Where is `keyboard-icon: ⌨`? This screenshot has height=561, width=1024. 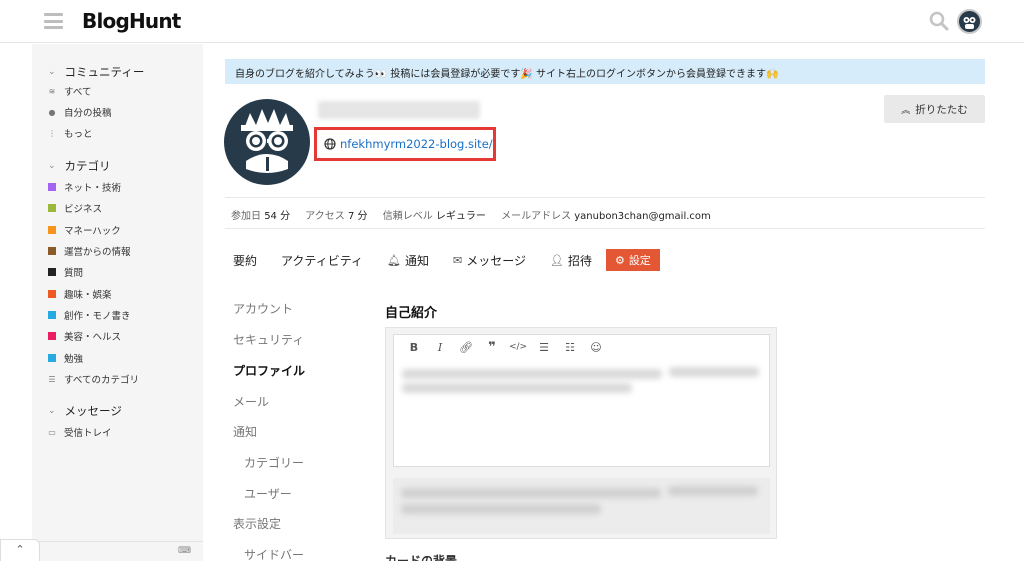 keyboard-icon: ⌨ is located at coordinates (184, 551).